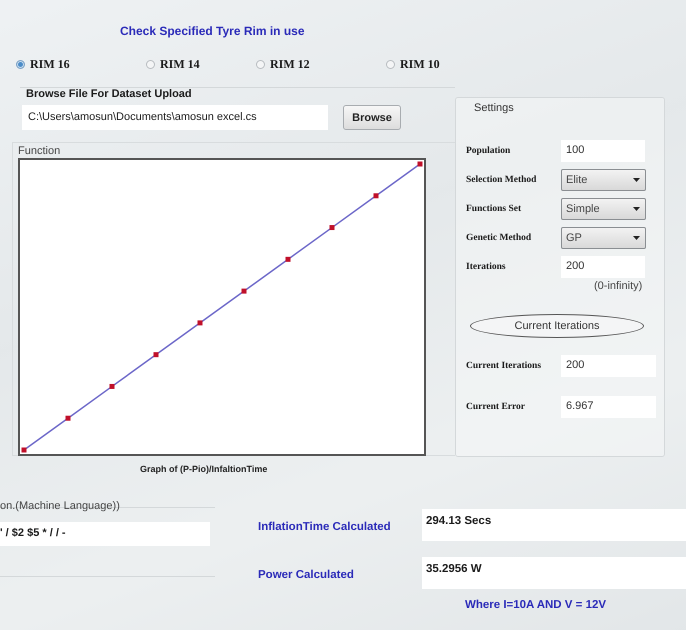  I want to click on radio-label: RIM 10, so click(420, 64).